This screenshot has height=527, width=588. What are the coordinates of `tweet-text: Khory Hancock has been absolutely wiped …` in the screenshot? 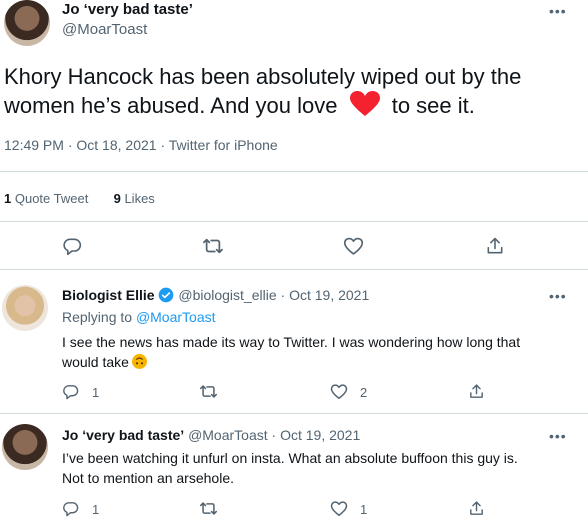 It's located at (294, 91).